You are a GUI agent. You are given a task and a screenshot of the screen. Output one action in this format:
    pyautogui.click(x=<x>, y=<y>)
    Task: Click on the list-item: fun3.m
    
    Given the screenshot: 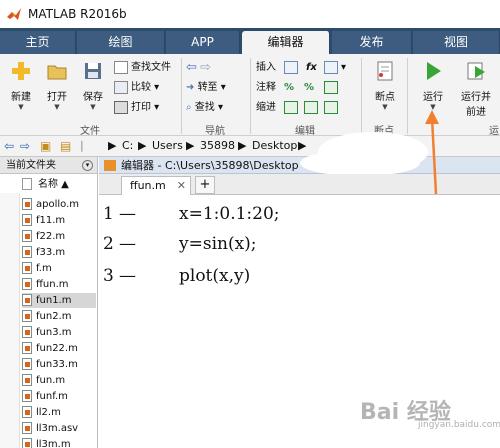 What is the action you would take?
    pyautogui.click(x=59, y=332)
    